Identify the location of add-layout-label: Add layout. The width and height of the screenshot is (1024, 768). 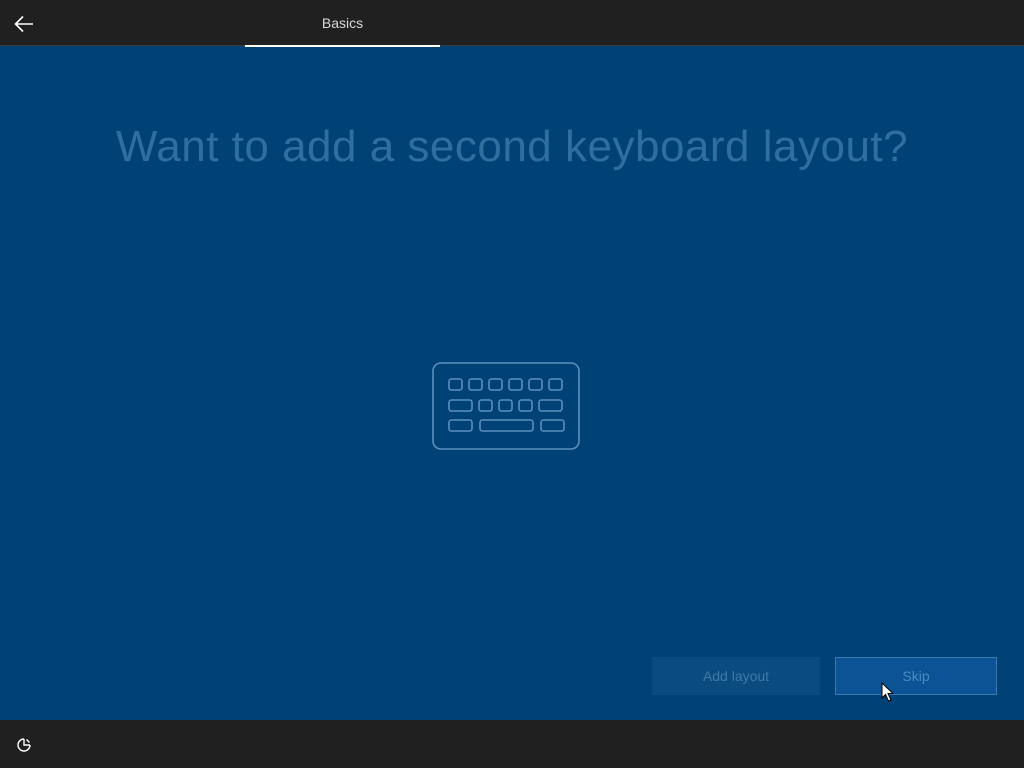
(736, 676).